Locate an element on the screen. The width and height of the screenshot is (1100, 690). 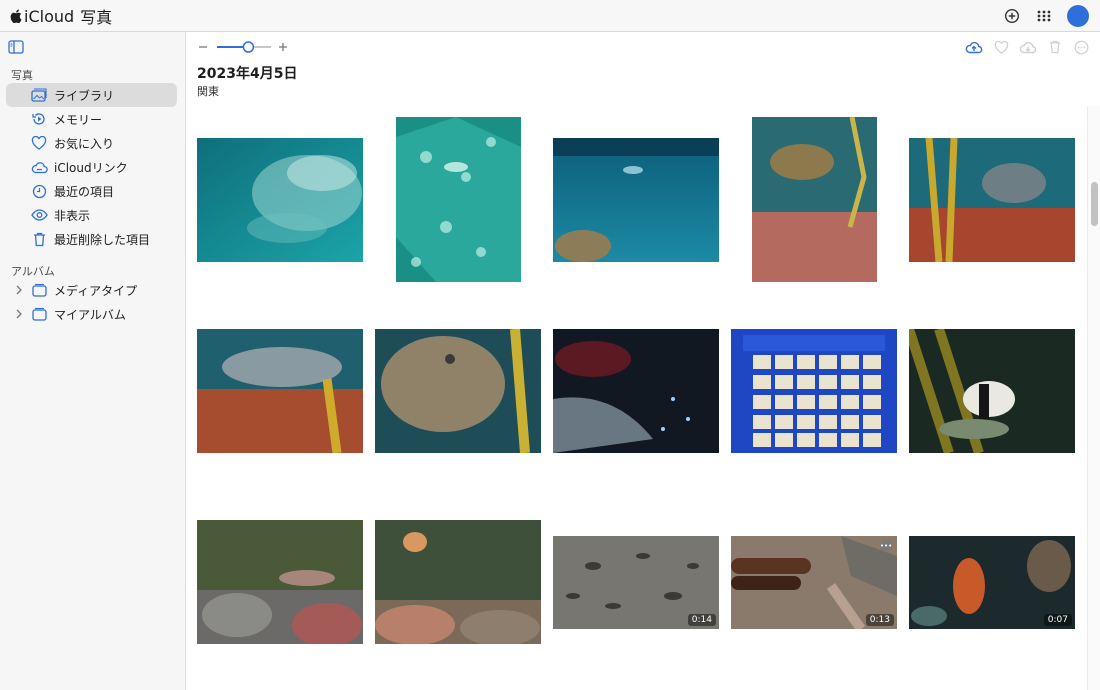
delete-button is located at coordinates (1055, 47).